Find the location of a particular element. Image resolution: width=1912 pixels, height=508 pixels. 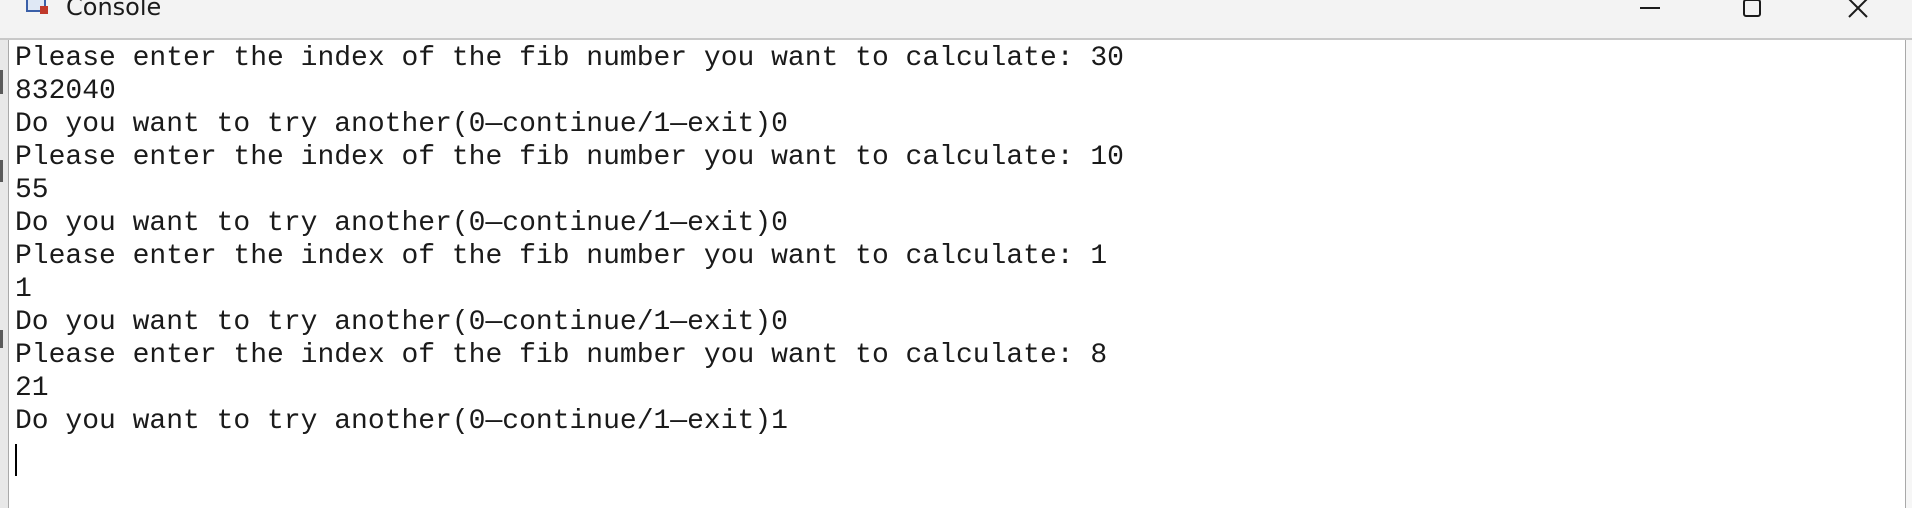

minimize-button is located at coordinates (1650, 15).